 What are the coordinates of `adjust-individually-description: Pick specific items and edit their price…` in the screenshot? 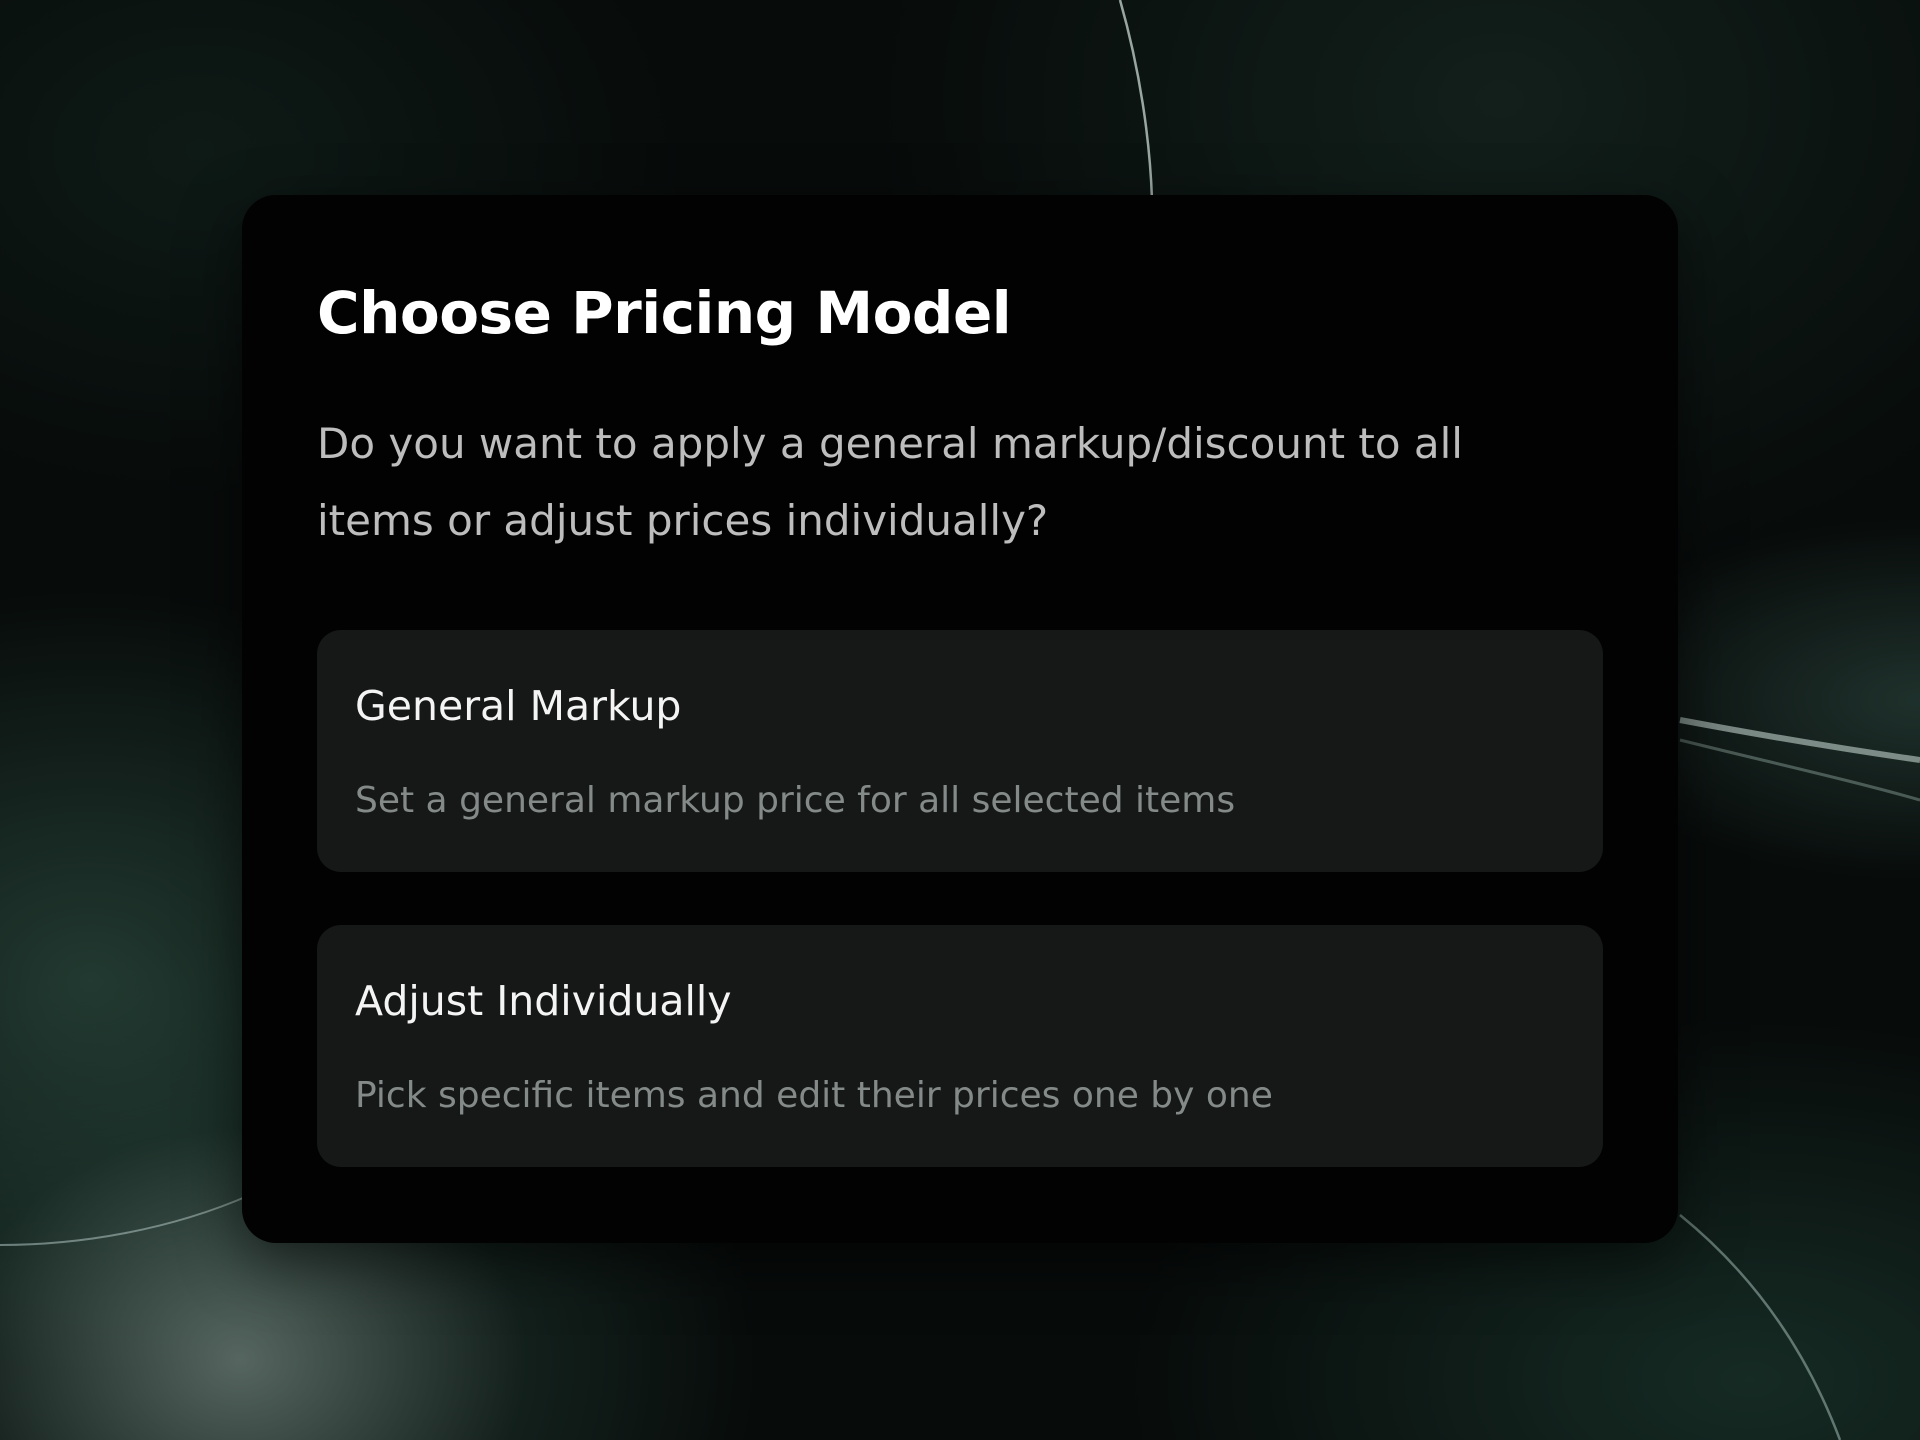 It's located at (814, 1095).